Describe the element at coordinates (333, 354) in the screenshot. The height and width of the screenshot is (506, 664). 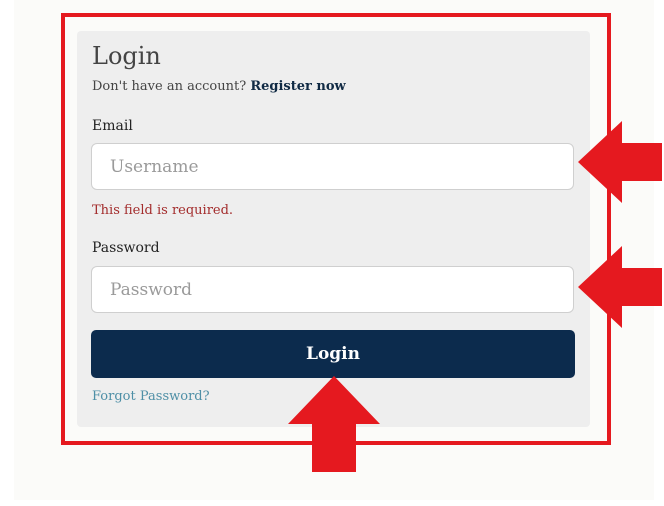
I see `login-button: Login` at that location.